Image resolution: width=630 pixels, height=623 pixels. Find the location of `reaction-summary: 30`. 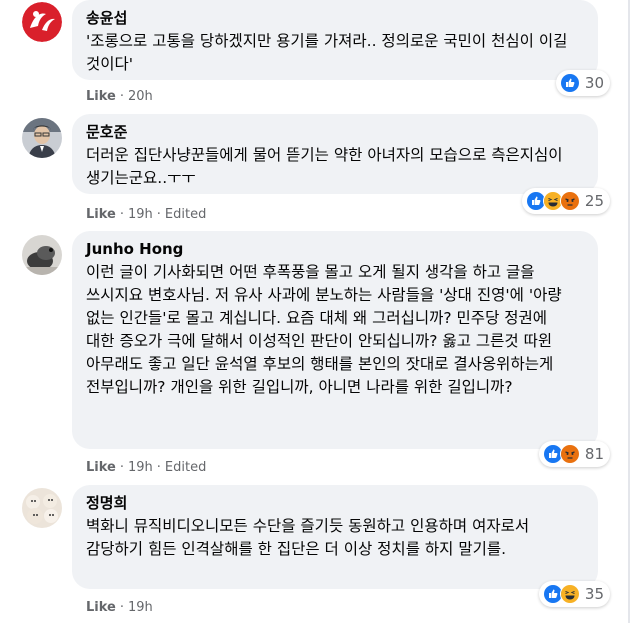

reaction-summary: 30 is located at coordinates (582, 83).